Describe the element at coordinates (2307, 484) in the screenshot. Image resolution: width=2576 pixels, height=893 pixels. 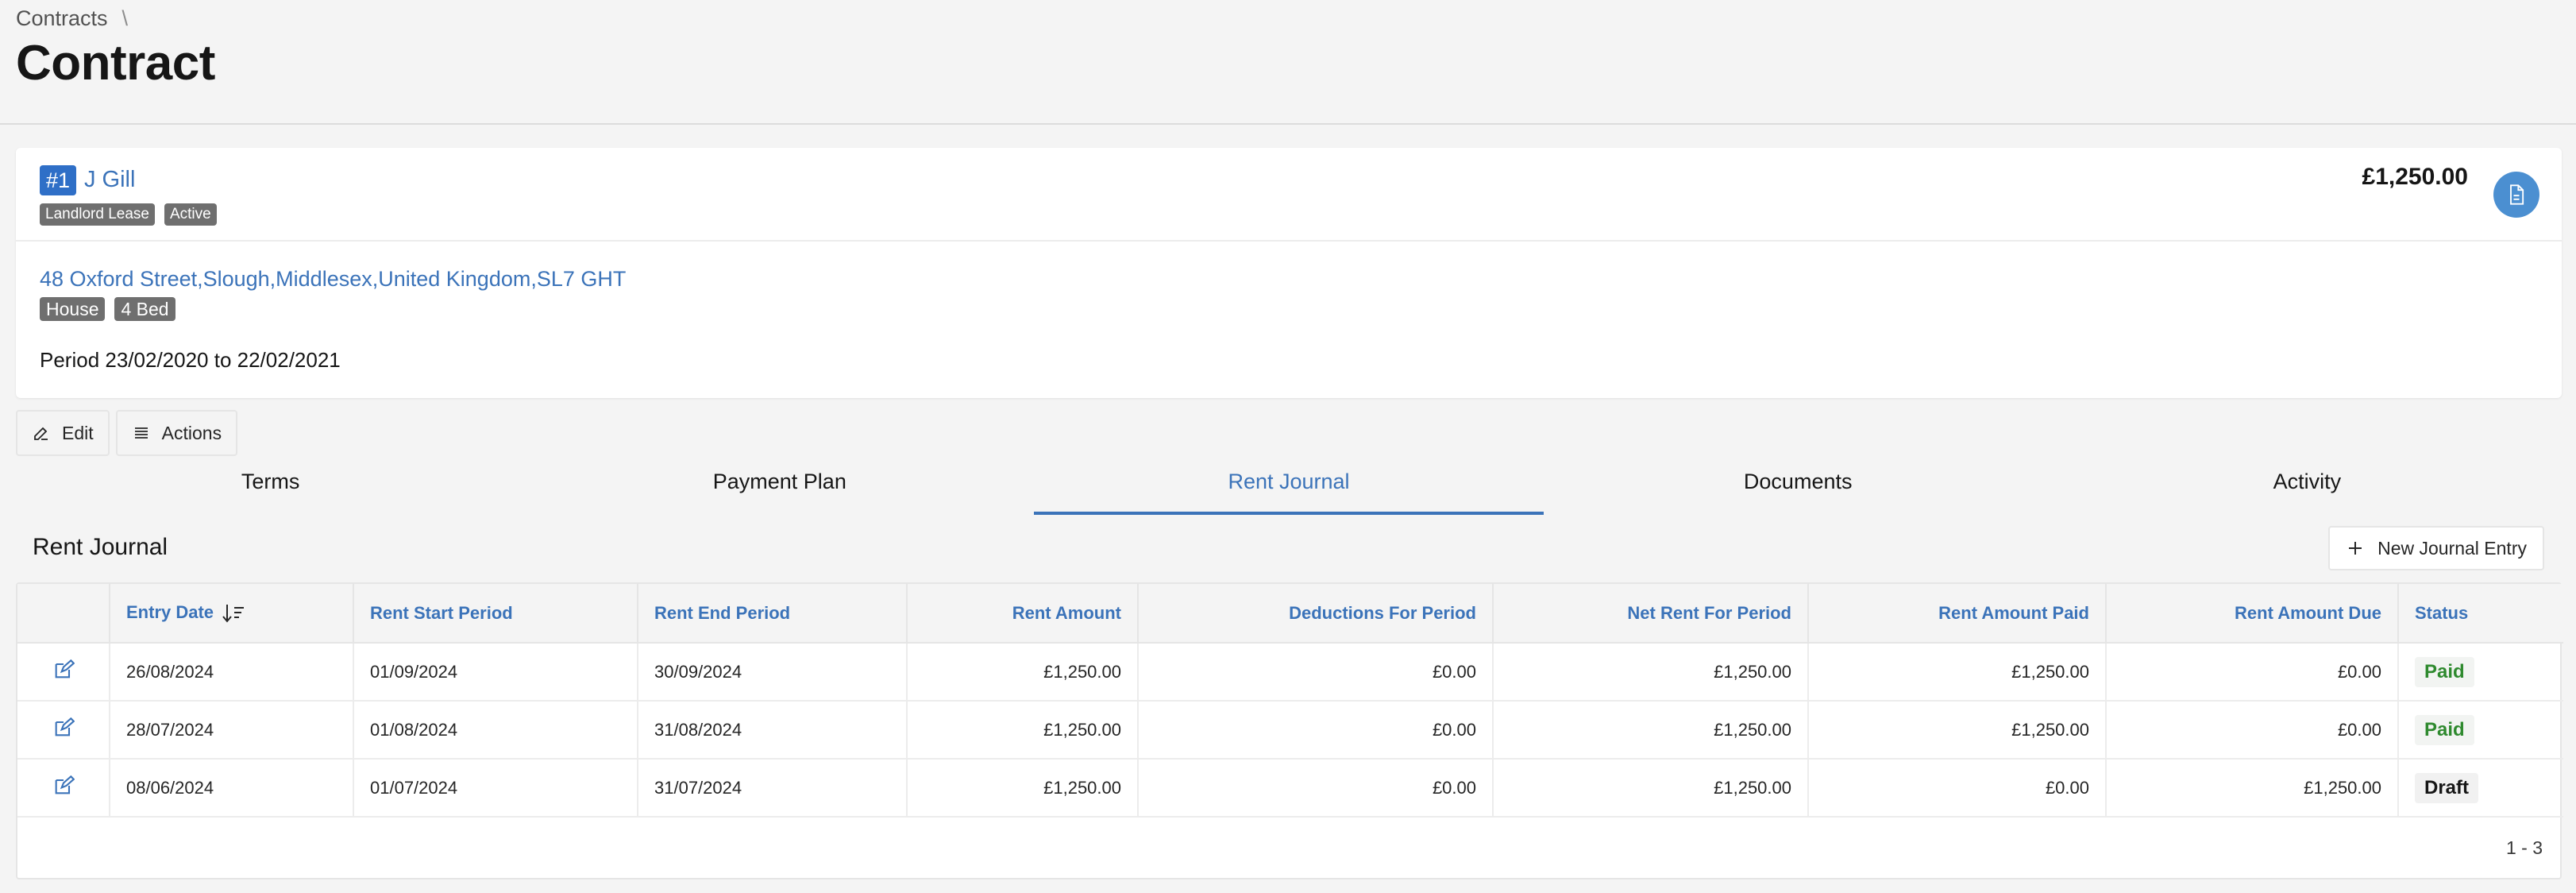
I see `tab-activity: Activity` at that location.